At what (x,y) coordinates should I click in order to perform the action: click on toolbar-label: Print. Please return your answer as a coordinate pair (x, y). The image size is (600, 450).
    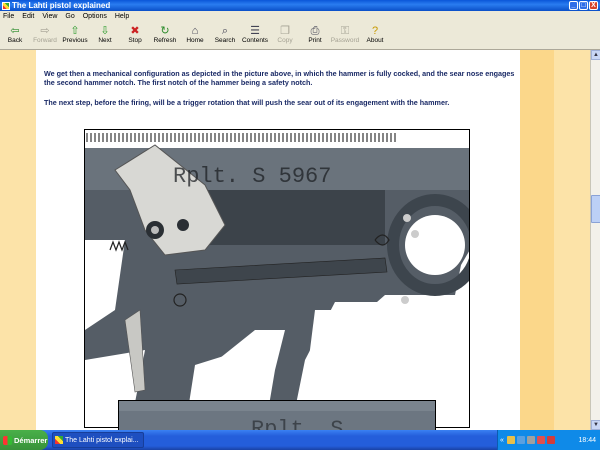
    Looking at the image, I should click on (315, 40).